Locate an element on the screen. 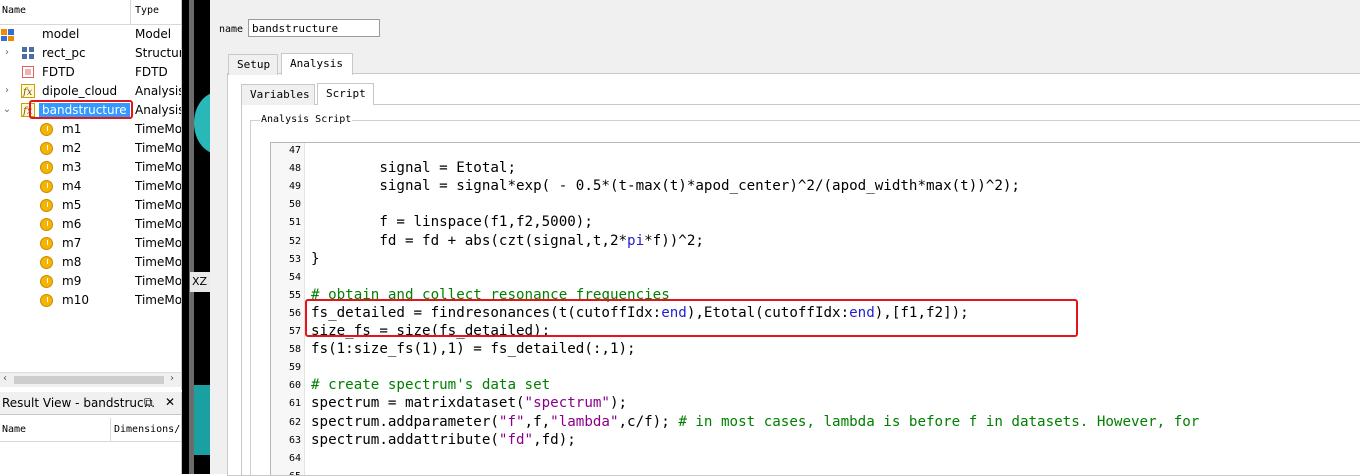 The image size is (1360, 476). code-line: } is located at coordinates (315, 259).